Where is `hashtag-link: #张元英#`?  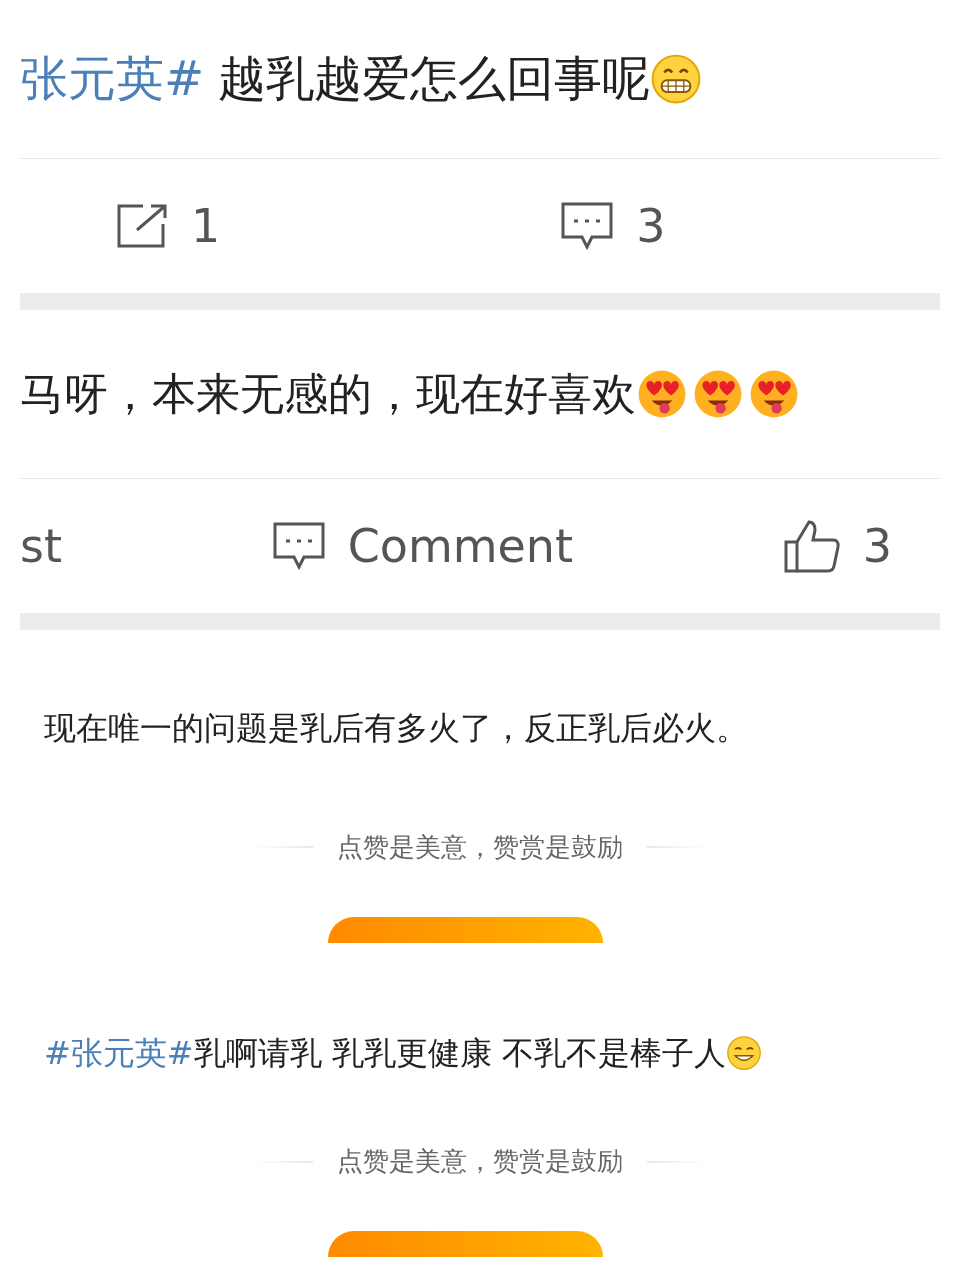
hashtag-link: #张元英# is located at coordinates (119, 1053).